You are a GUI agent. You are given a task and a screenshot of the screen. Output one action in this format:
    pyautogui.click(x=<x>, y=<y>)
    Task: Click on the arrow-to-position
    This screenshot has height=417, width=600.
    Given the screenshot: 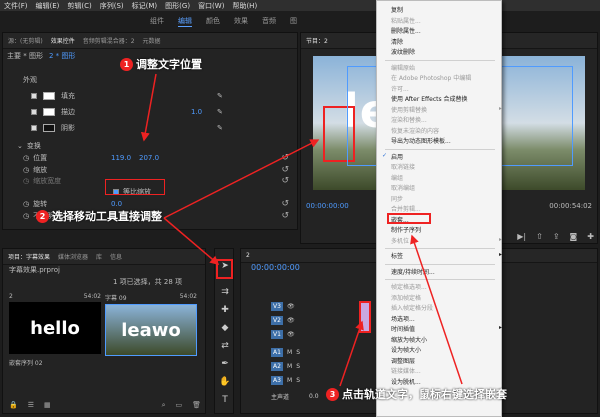 What is the action you would take?
    pyautogui.click(x=148, y=107)
    